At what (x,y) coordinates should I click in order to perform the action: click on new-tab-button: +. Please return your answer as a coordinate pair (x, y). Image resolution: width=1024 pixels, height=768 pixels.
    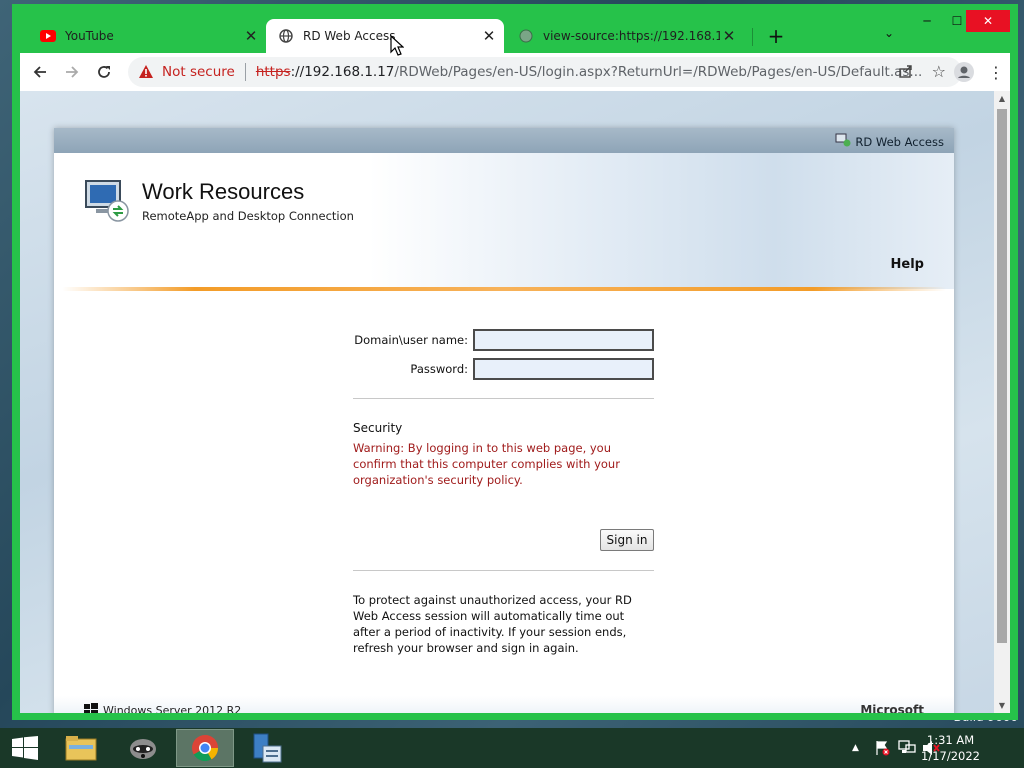
    Looking at the image, I should click on (776, 36).